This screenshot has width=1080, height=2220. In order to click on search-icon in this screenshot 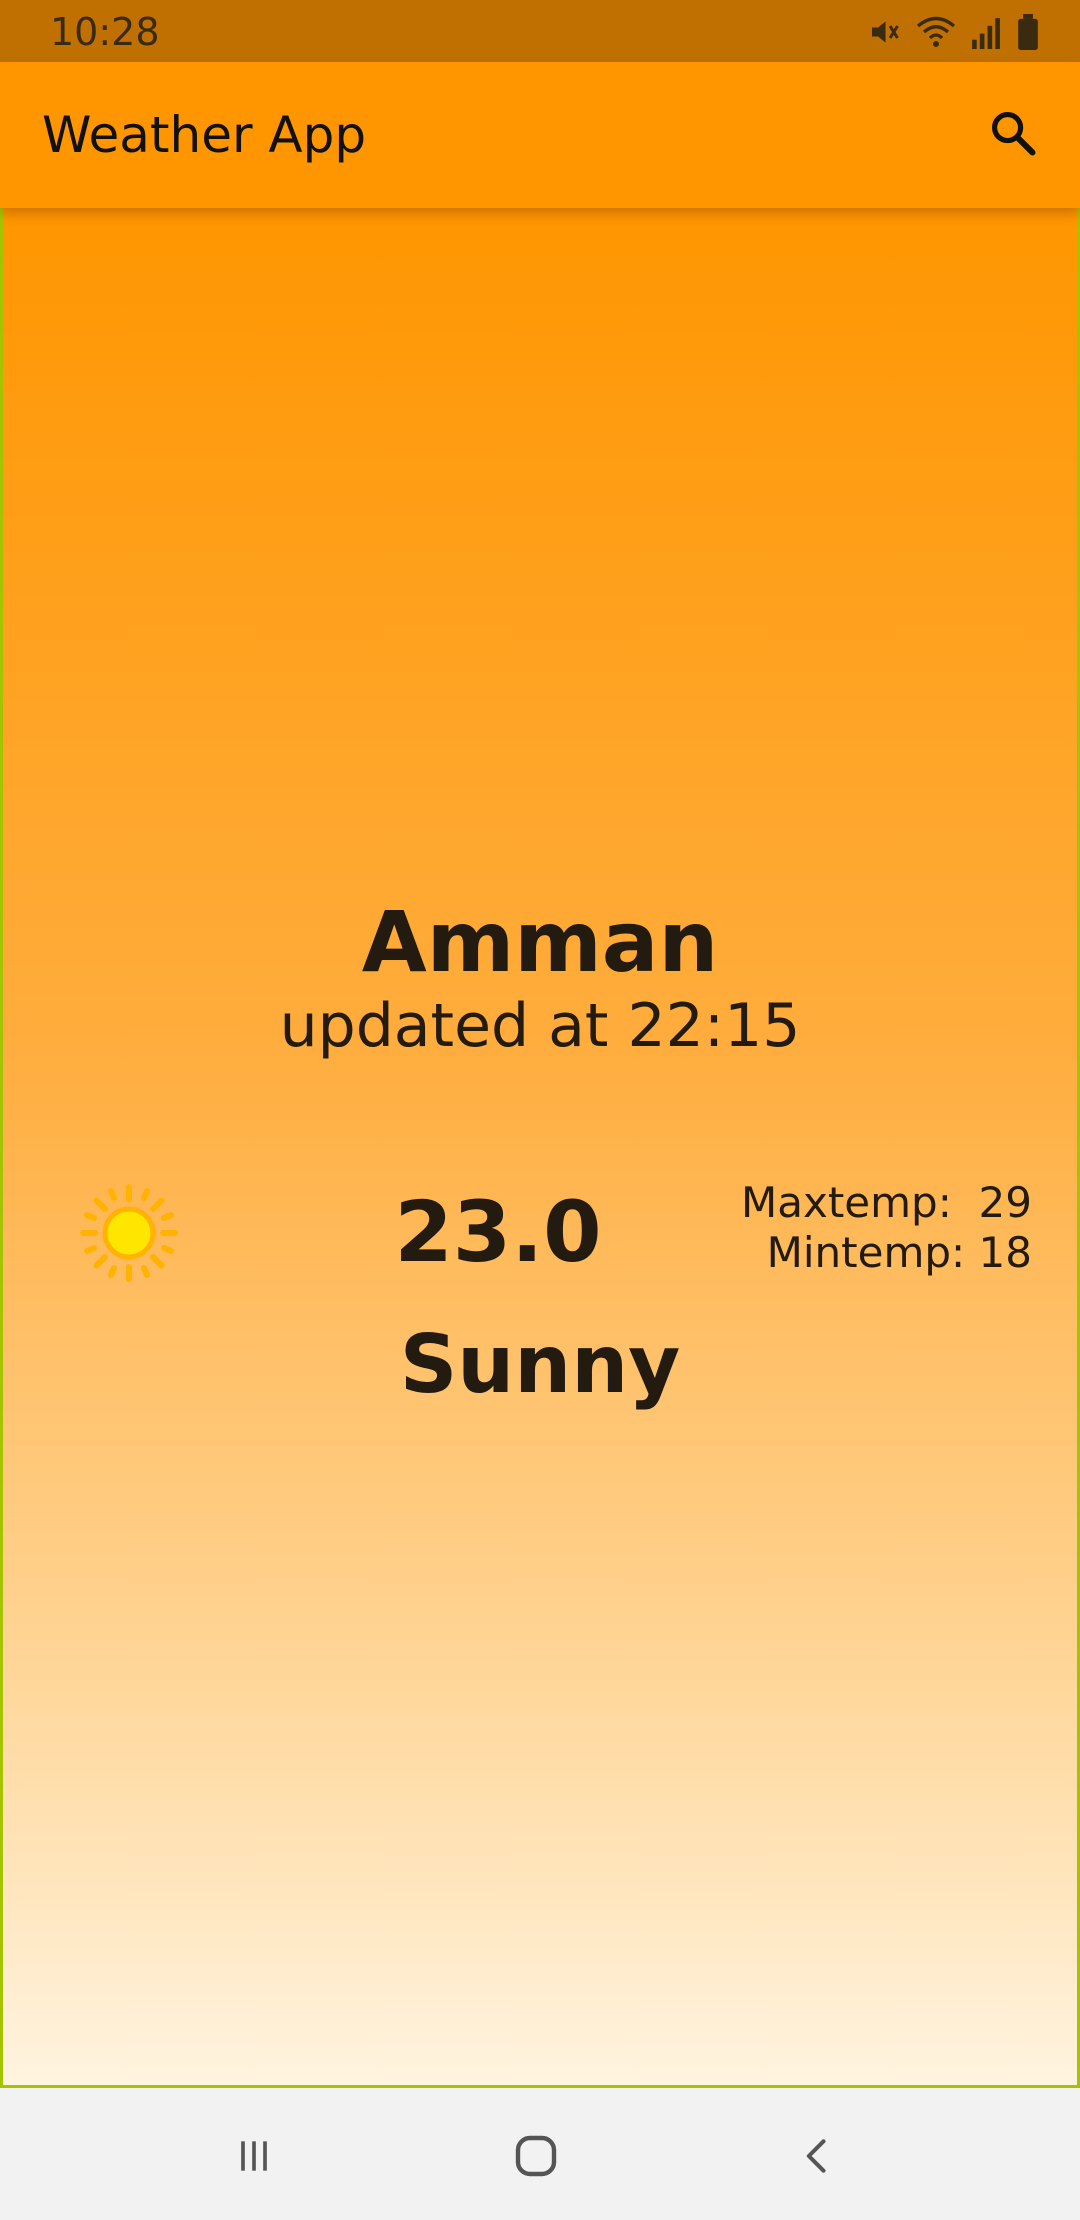, I will do `click(1013, 135)`.